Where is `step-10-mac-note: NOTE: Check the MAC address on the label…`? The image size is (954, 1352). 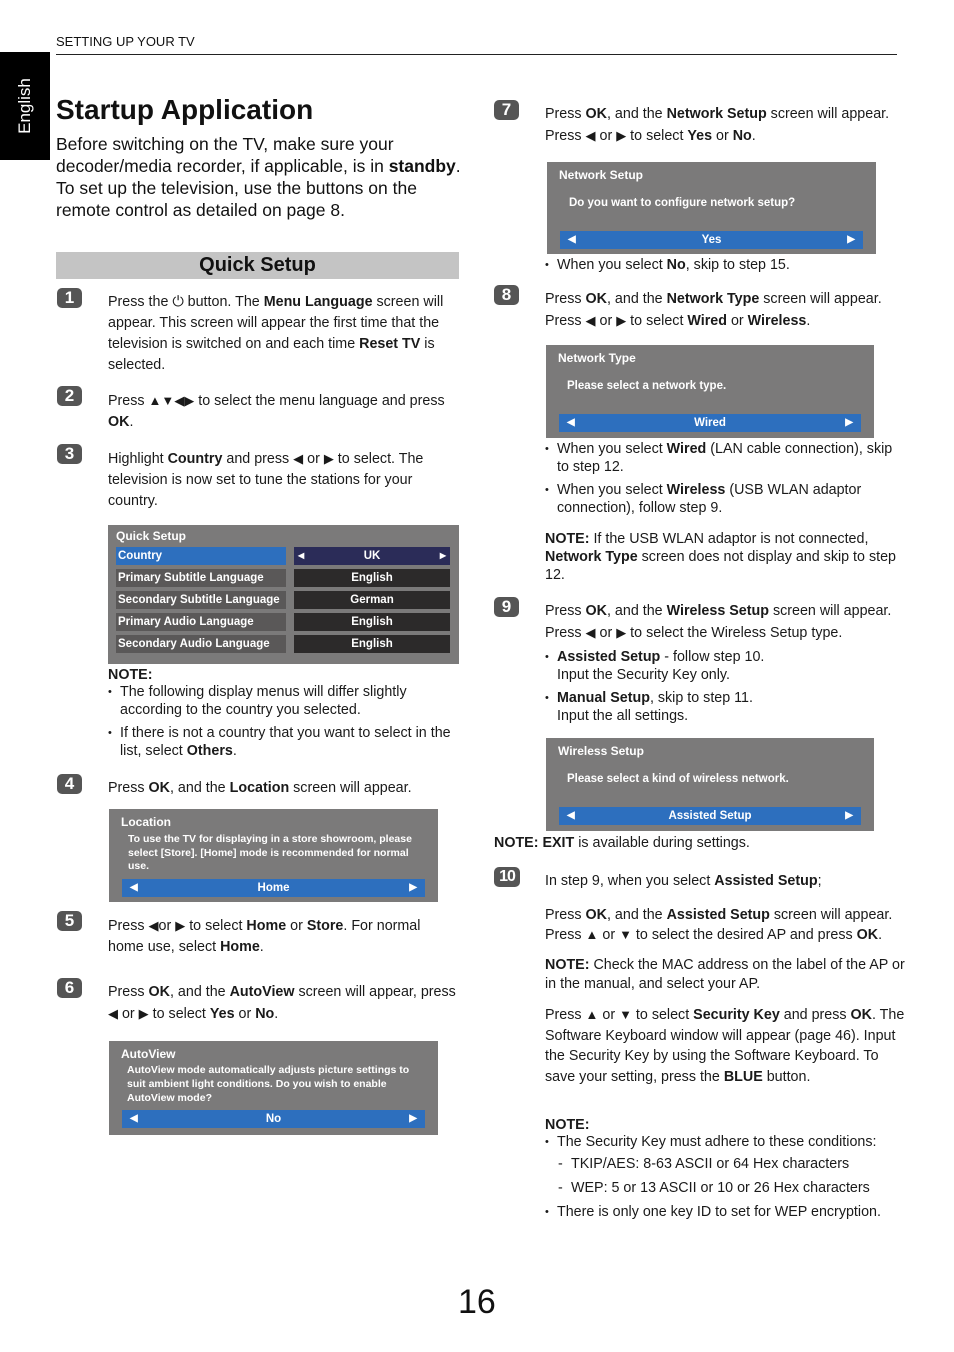
step-10-mac-note: NOTE: Check the MAC address on the label… is located at coordinates (725, 974).